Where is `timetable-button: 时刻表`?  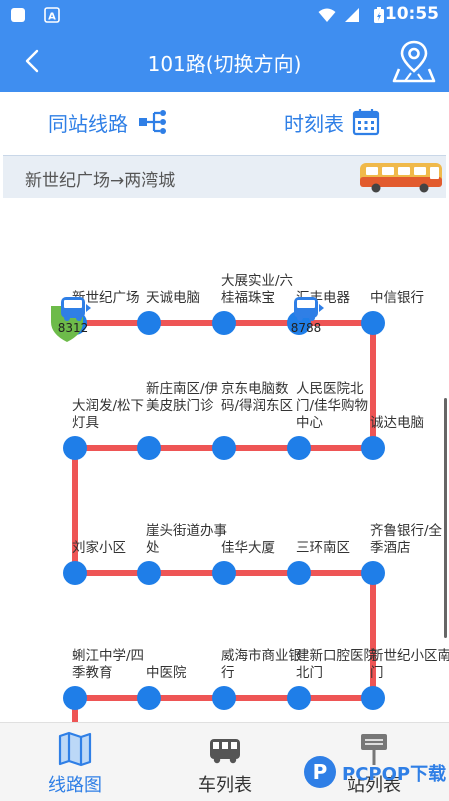 timetable-button: 时刻表 is located at coordinates (332, 122).